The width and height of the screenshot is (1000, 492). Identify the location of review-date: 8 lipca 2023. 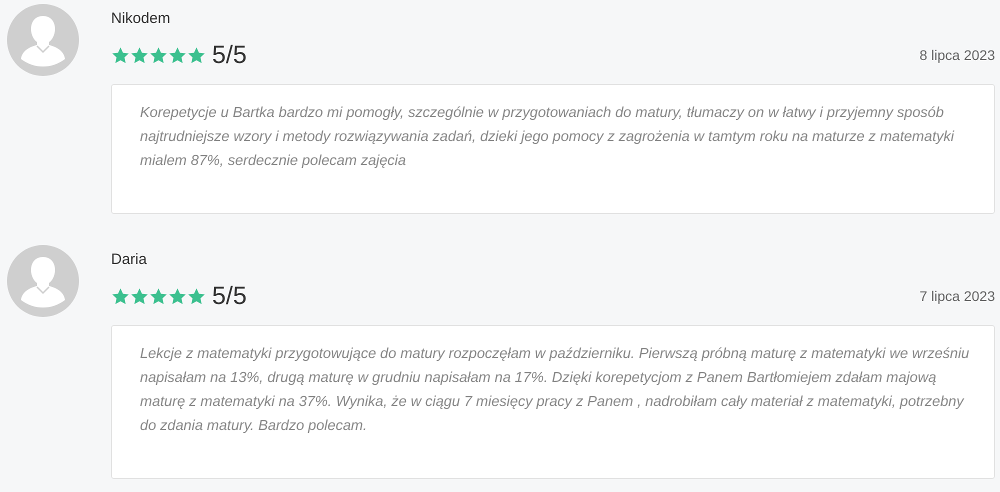
(957, 55).